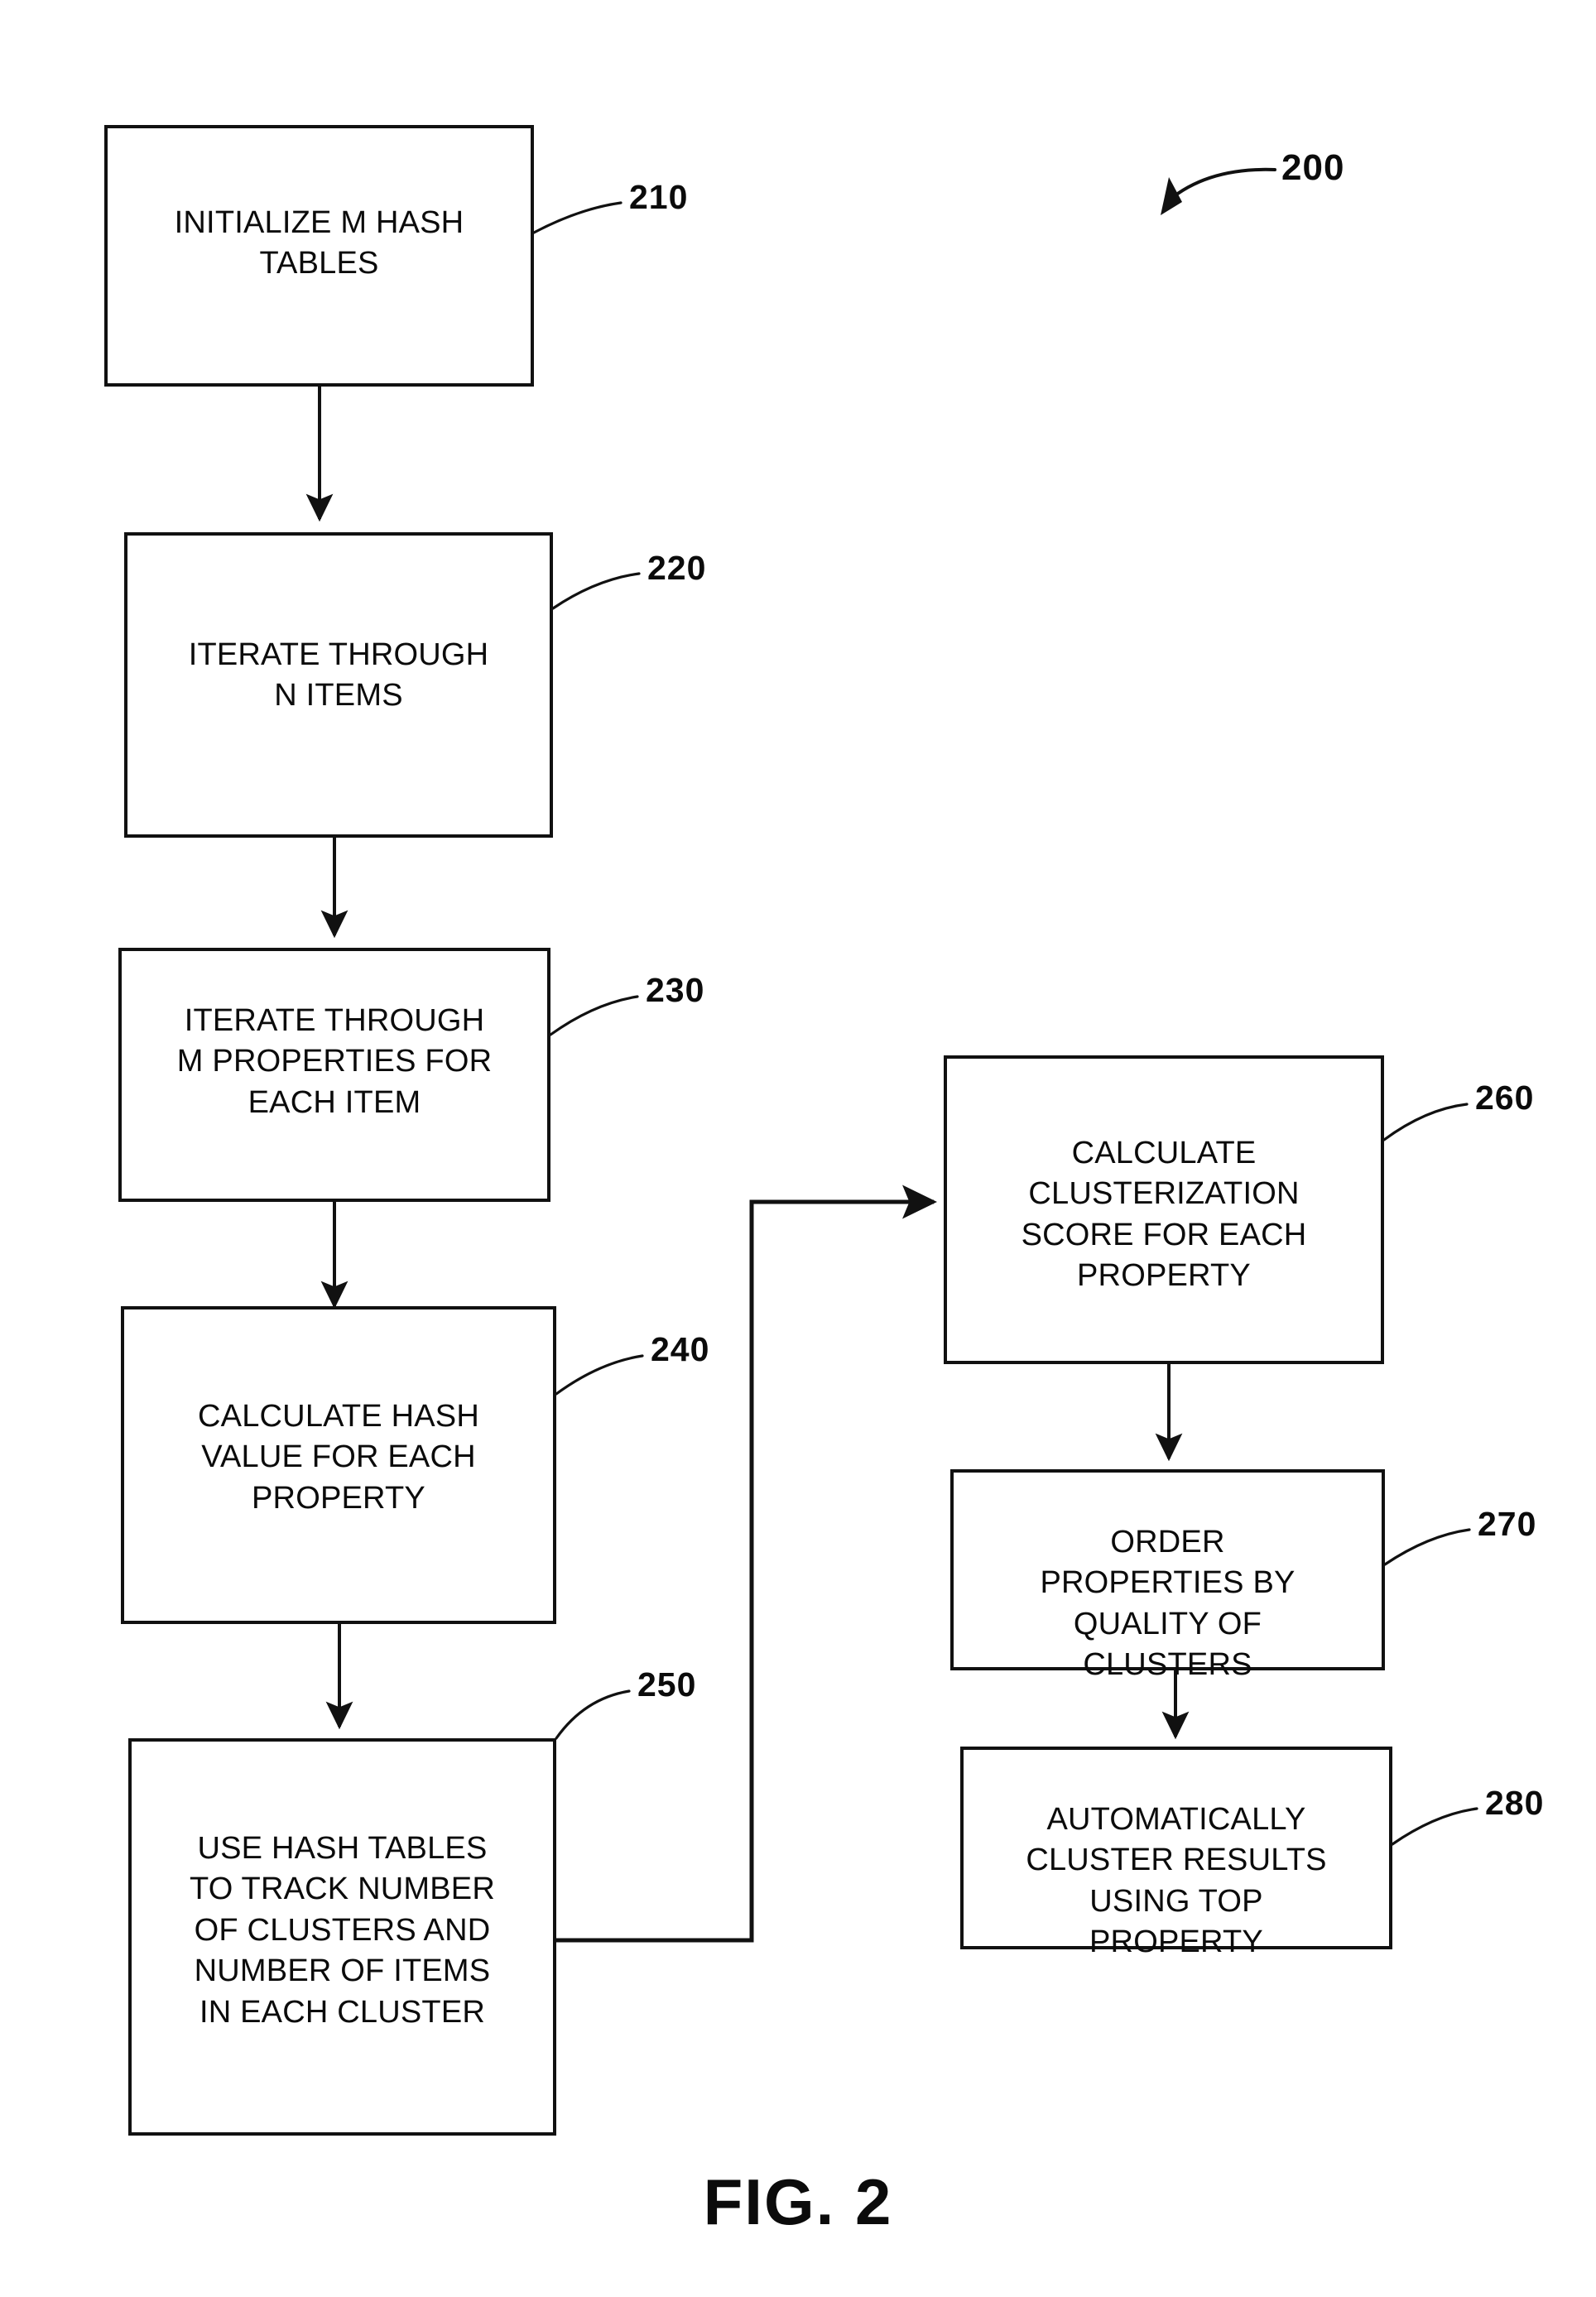 The width and height of the screenshot is (1596, 2297). Describe the element at coordinates (675, 990) in the screenshot. I see `reference-numeral-230: 230` at that location.